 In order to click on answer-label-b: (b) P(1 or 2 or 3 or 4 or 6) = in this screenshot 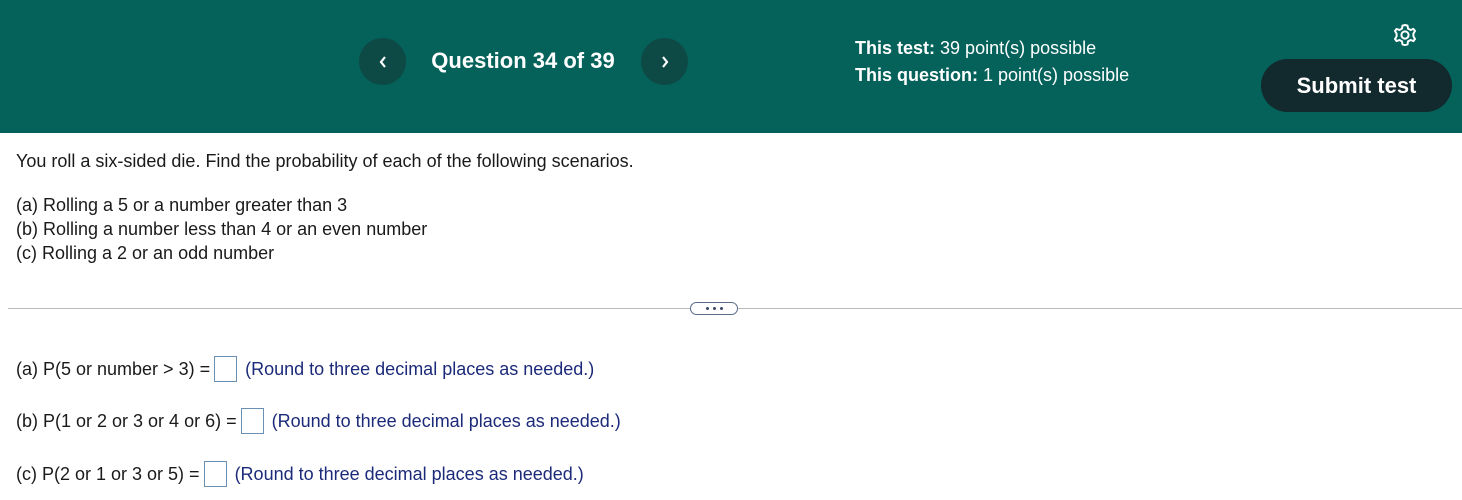, I will do `click(126, 420)`.